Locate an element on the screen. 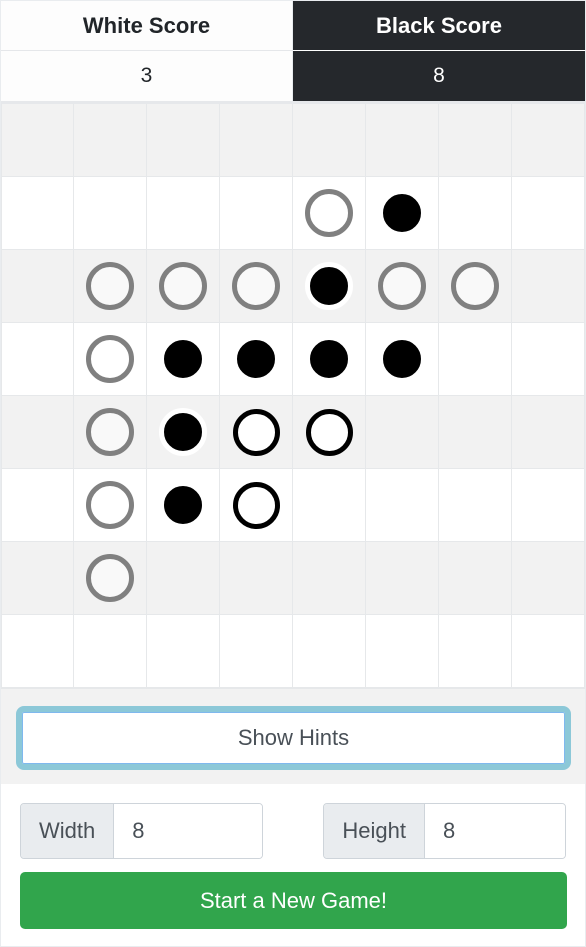 This screenshot has width=586, height=947. score-board: White Score Black Score 3 8 is located at coordinates (293, 51).